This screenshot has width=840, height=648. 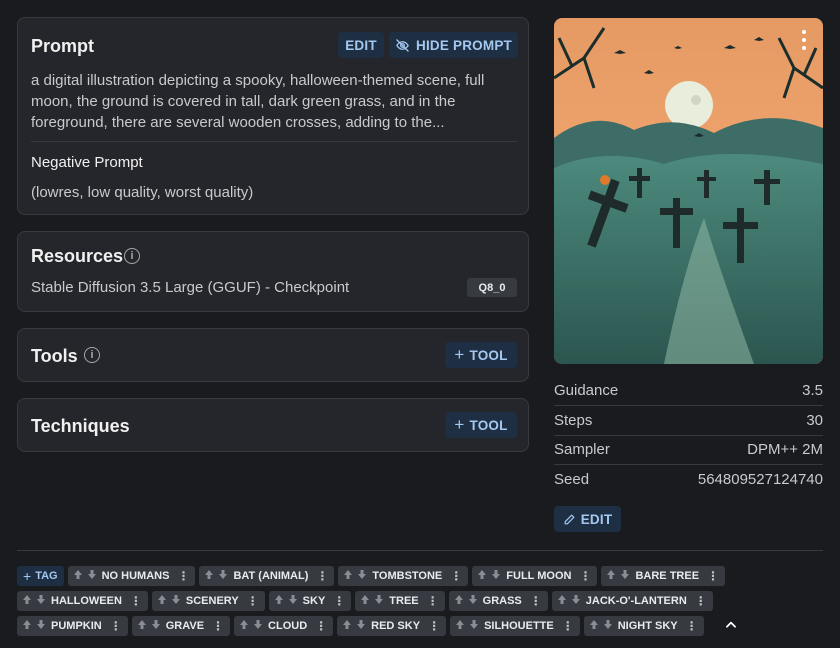 I want to click on tag-chip: BAT (ANIMAL) ⋮, so click(x=267, y=576).